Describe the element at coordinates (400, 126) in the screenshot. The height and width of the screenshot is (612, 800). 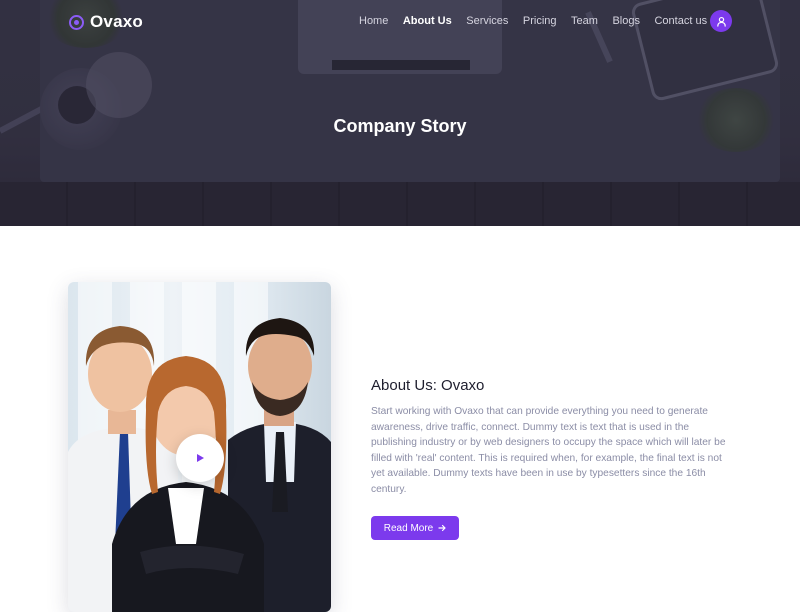
I see `page-title: Company Story` at that location.